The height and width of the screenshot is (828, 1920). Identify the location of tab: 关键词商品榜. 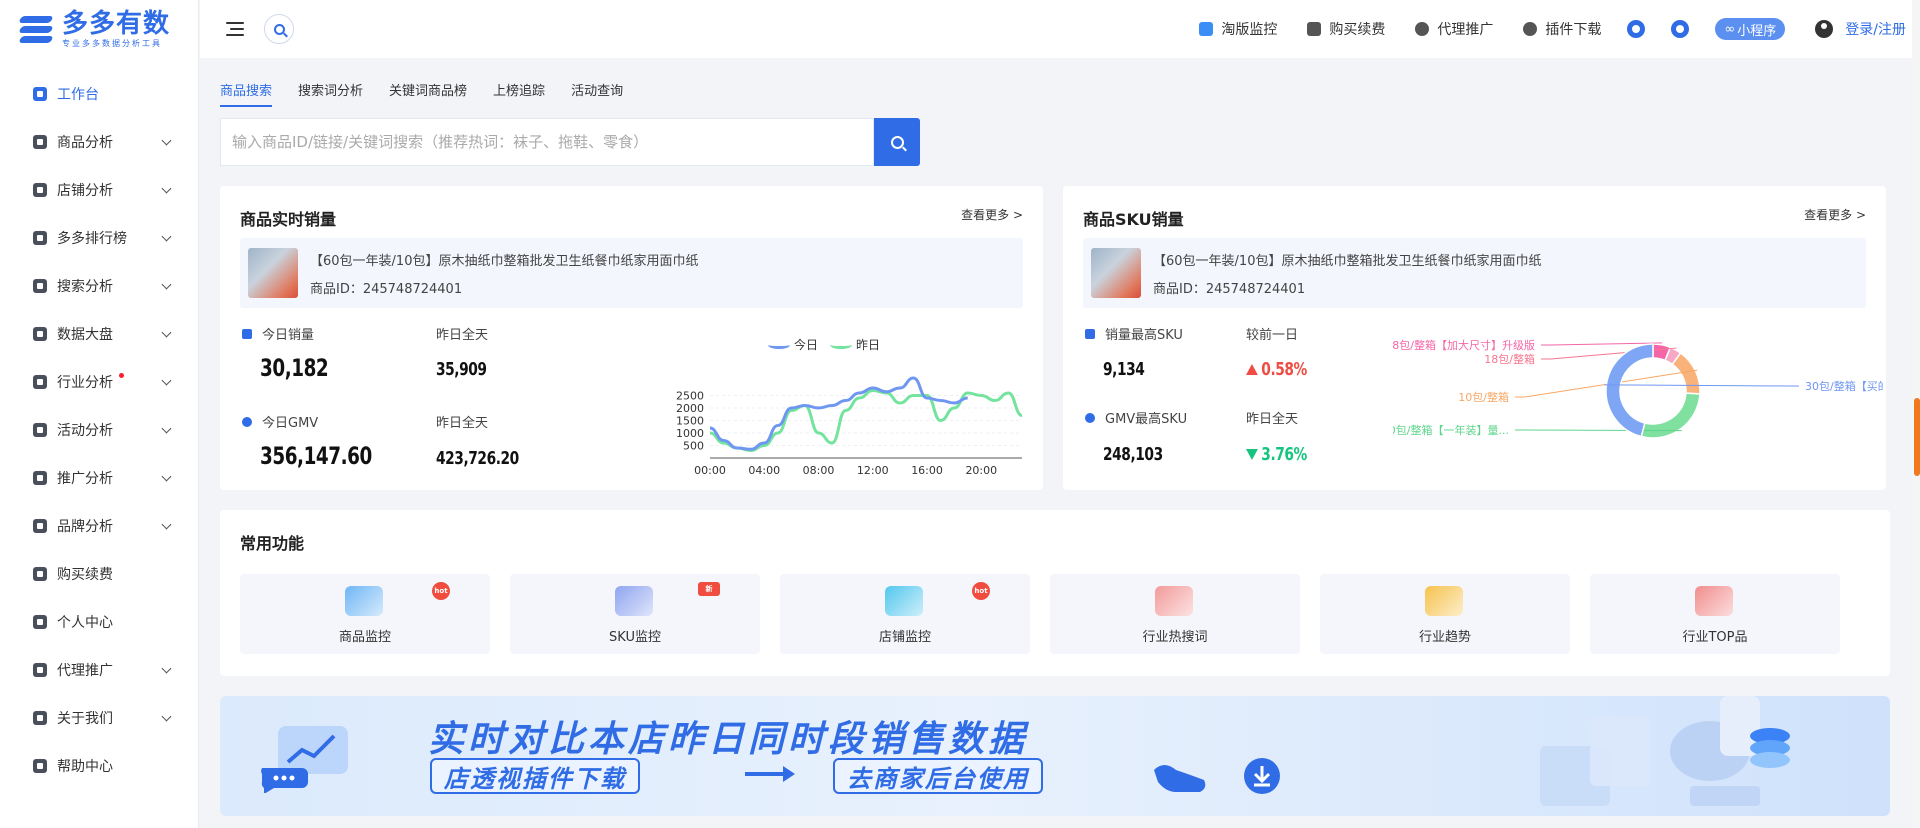
(428, 93).